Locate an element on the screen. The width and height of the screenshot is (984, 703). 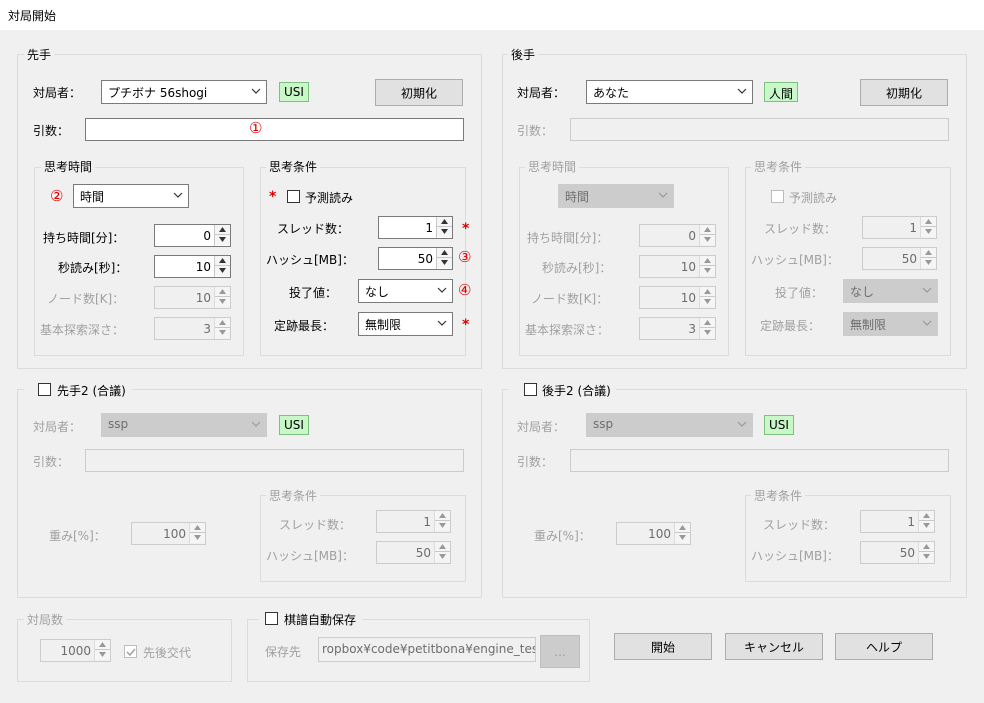
sente2-weight-spin: 100 is located at coordinates (168, 533).